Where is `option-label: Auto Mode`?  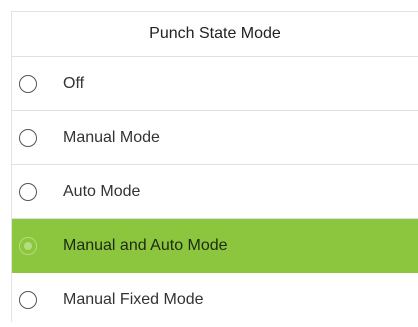
option-label: Auto Mode is located at coordinates (102, 191).